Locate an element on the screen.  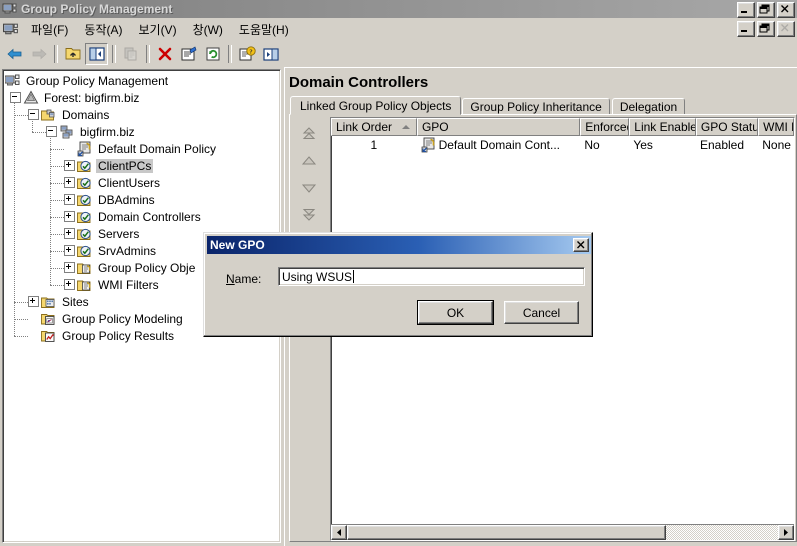
tab-label: Delegation is located at coordinates (648, 106).